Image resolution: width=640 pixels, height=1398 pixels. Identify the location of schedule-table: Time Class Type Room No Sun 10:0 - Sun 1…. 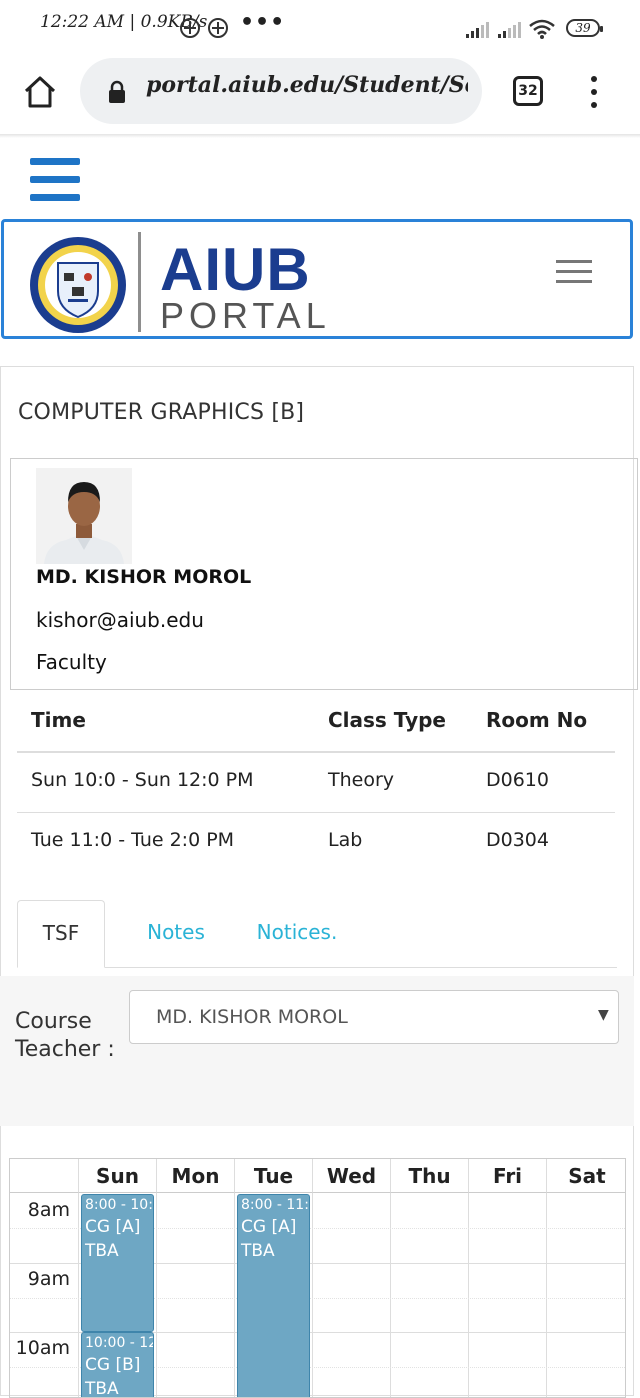
(316, 782).